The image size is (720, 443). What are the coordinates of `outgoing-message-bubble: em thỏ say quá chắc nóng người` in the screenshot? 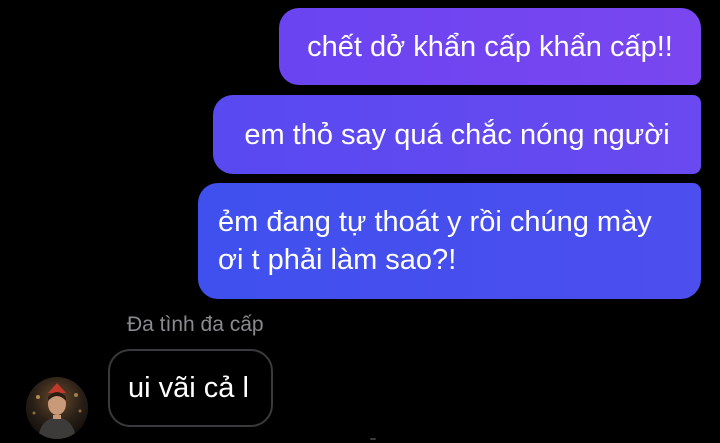 It's located at (457, 134).